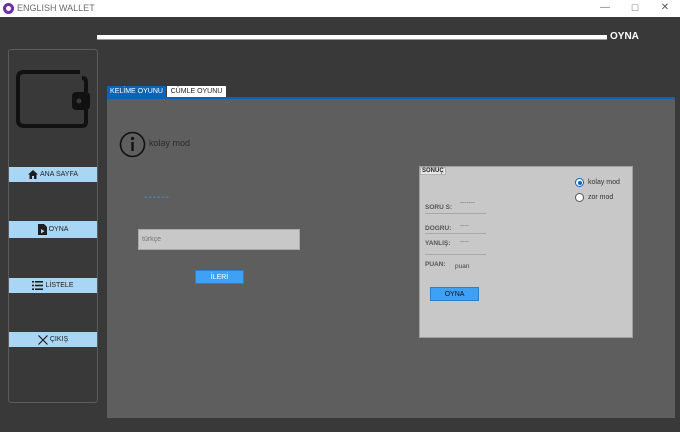 Image resolution: width=680 pixels, height=432 pixels. What do you see at coordinates (601, 197) in the screenshot?
I see `hard-mode-label: zor mod` at bounding box center [601, 197].